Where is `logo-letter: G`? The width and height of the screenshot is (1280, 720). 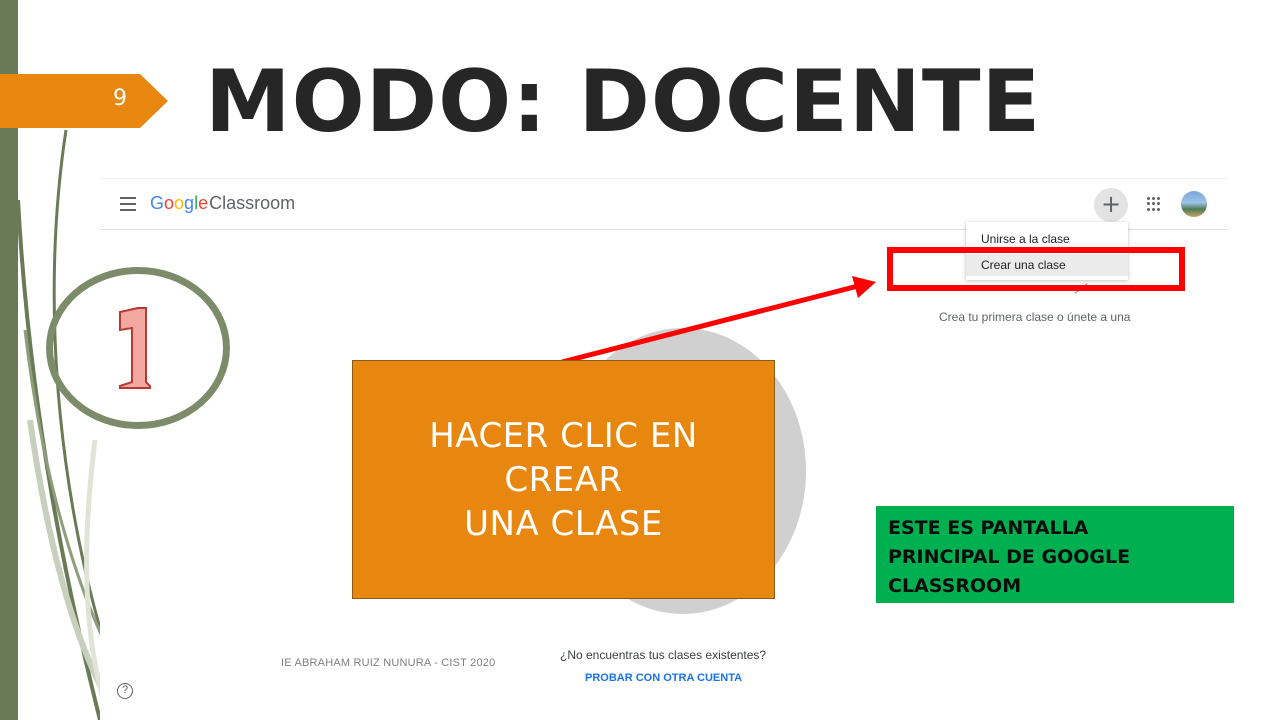
logo-letter: G is located at coordinates (157, 203).